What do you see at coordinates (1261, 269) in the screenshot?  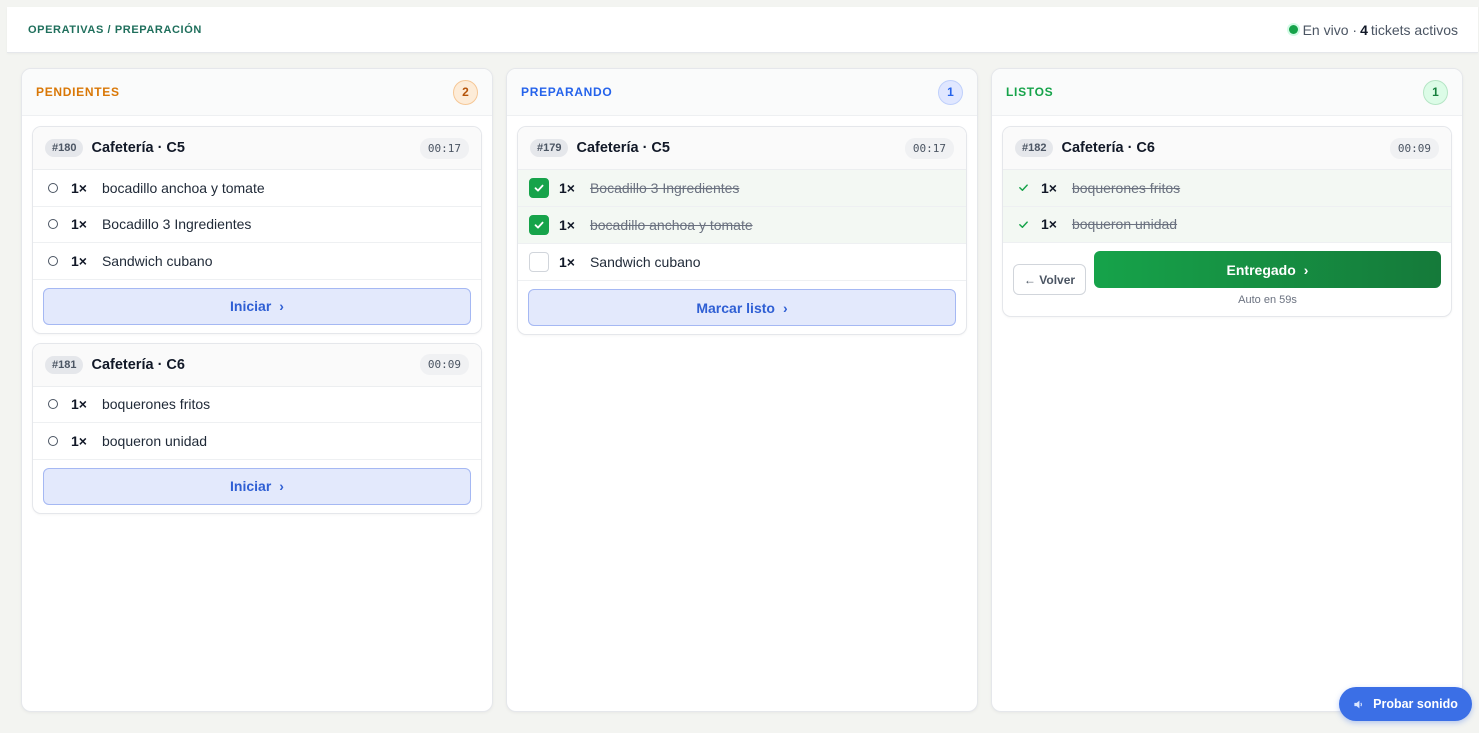 I see `delivered-label: Entregado` at bounding box center [1261, 269].